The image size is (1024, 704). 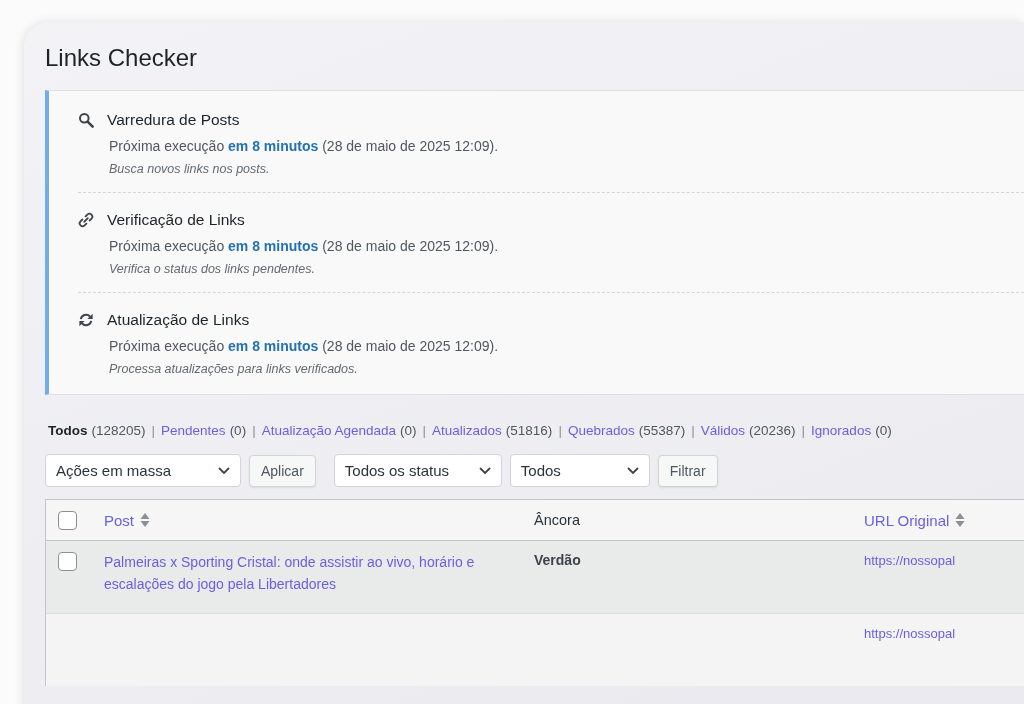 What do you see at coordinates (687, 470) in the screenshot?
I see `filter-button: Filtrar` at bounding box center [687, 470].